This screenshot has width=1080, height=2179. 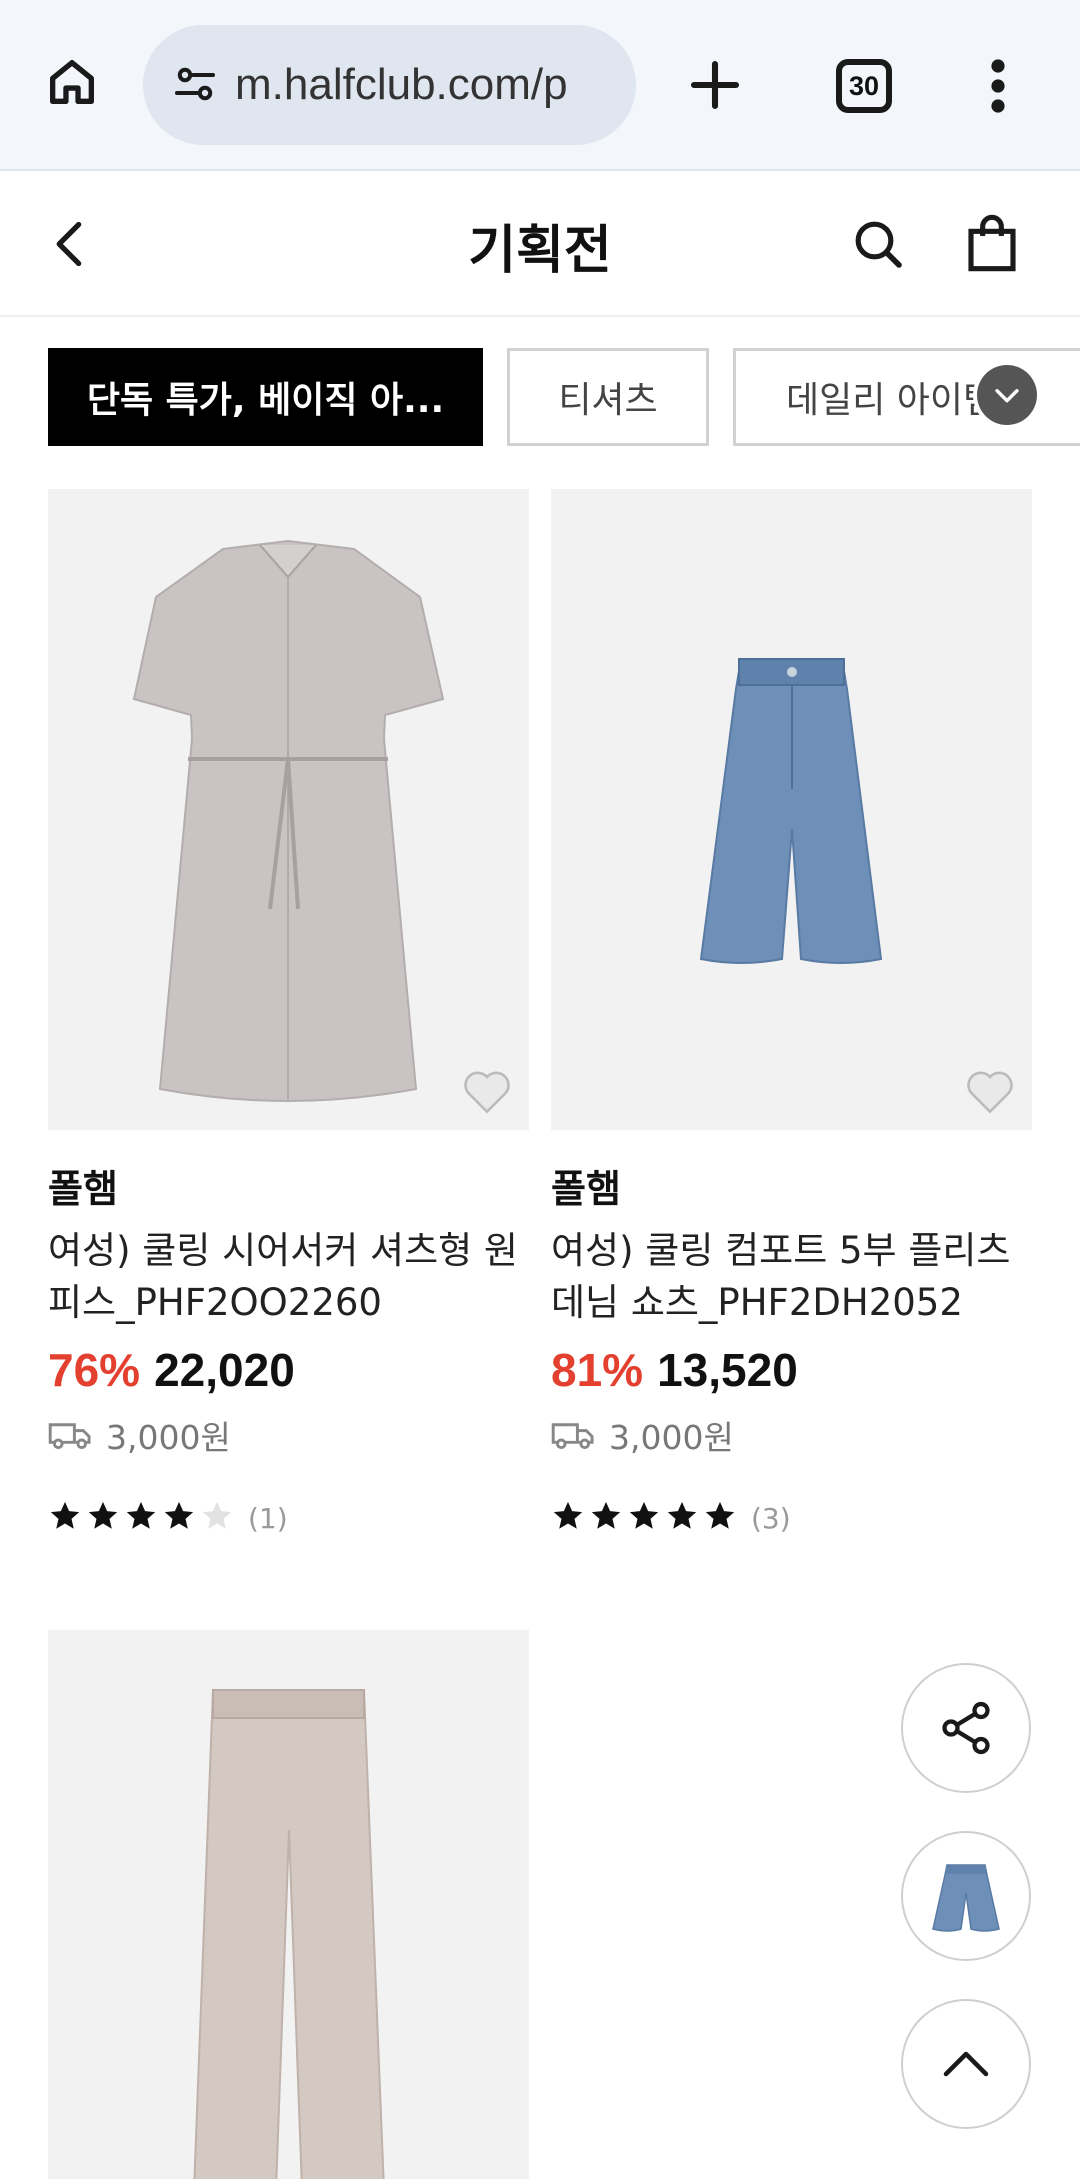 I want to click on share-icon, so click(x=966, y=1728).